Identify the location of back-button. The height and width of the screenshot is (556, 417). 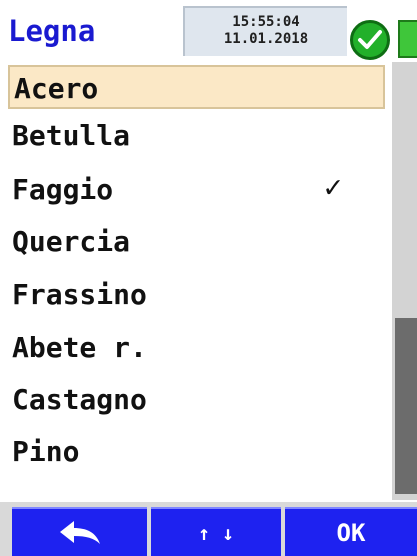
(79, 531).